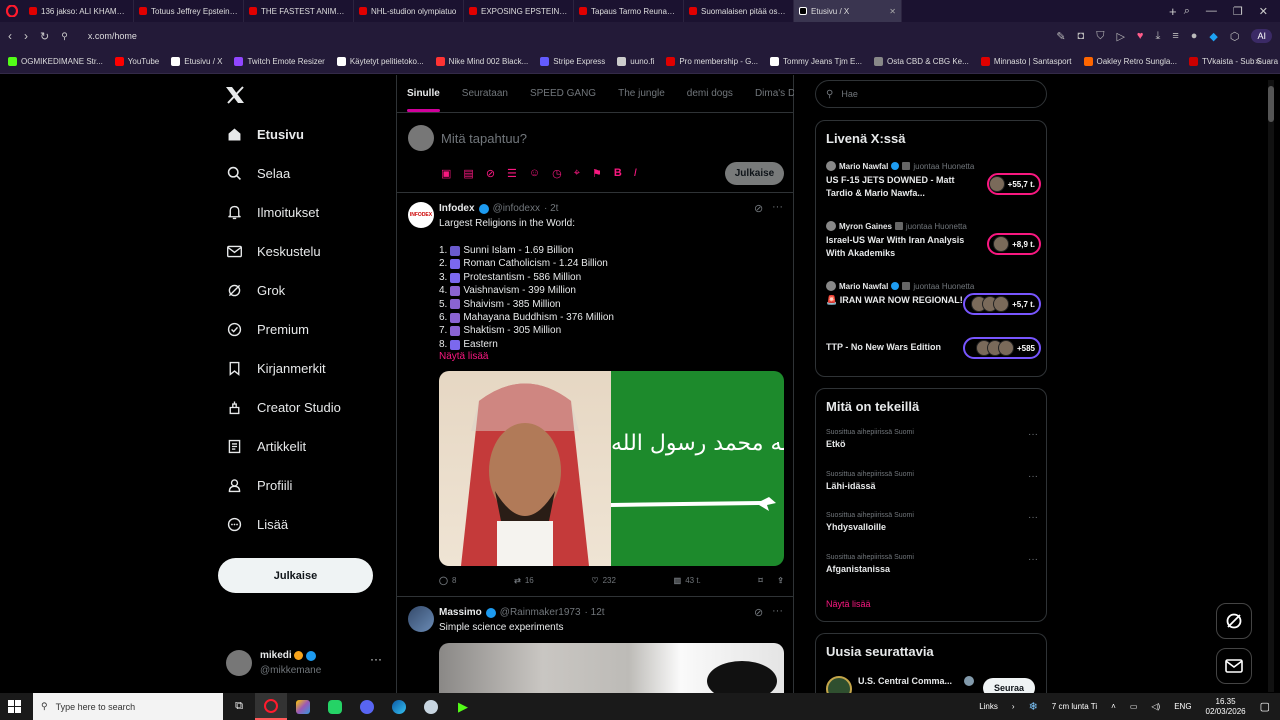 The width and height of the screenshot is (1280, 720). What do you see at coordinates (577, 173) in the screenshot?
I see `location-icon: ⌖` at bounding box center [577, 173].